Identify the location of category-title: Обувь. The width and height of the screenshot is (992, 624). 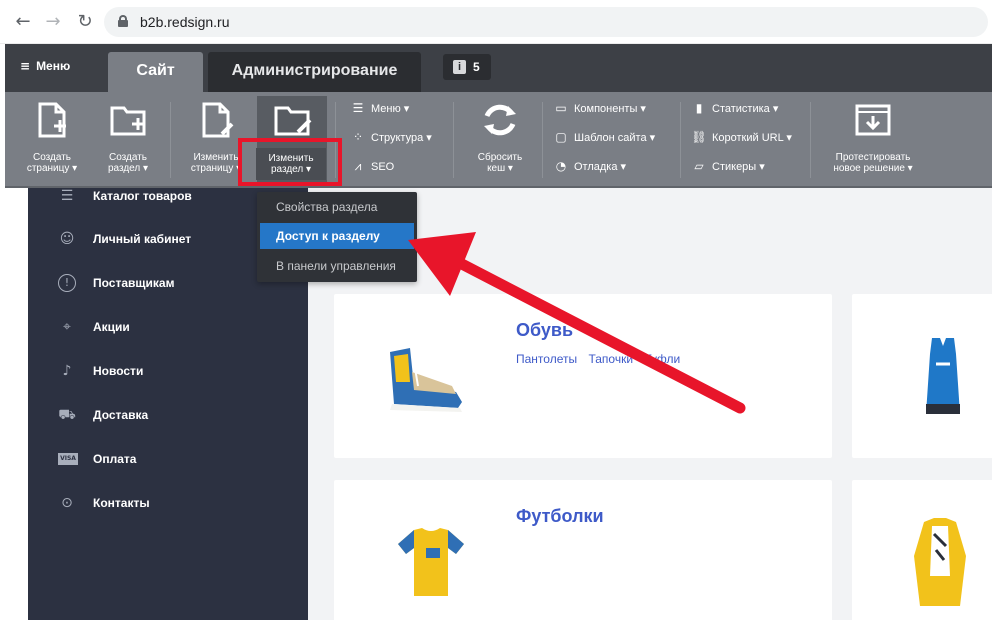
(544, 330).